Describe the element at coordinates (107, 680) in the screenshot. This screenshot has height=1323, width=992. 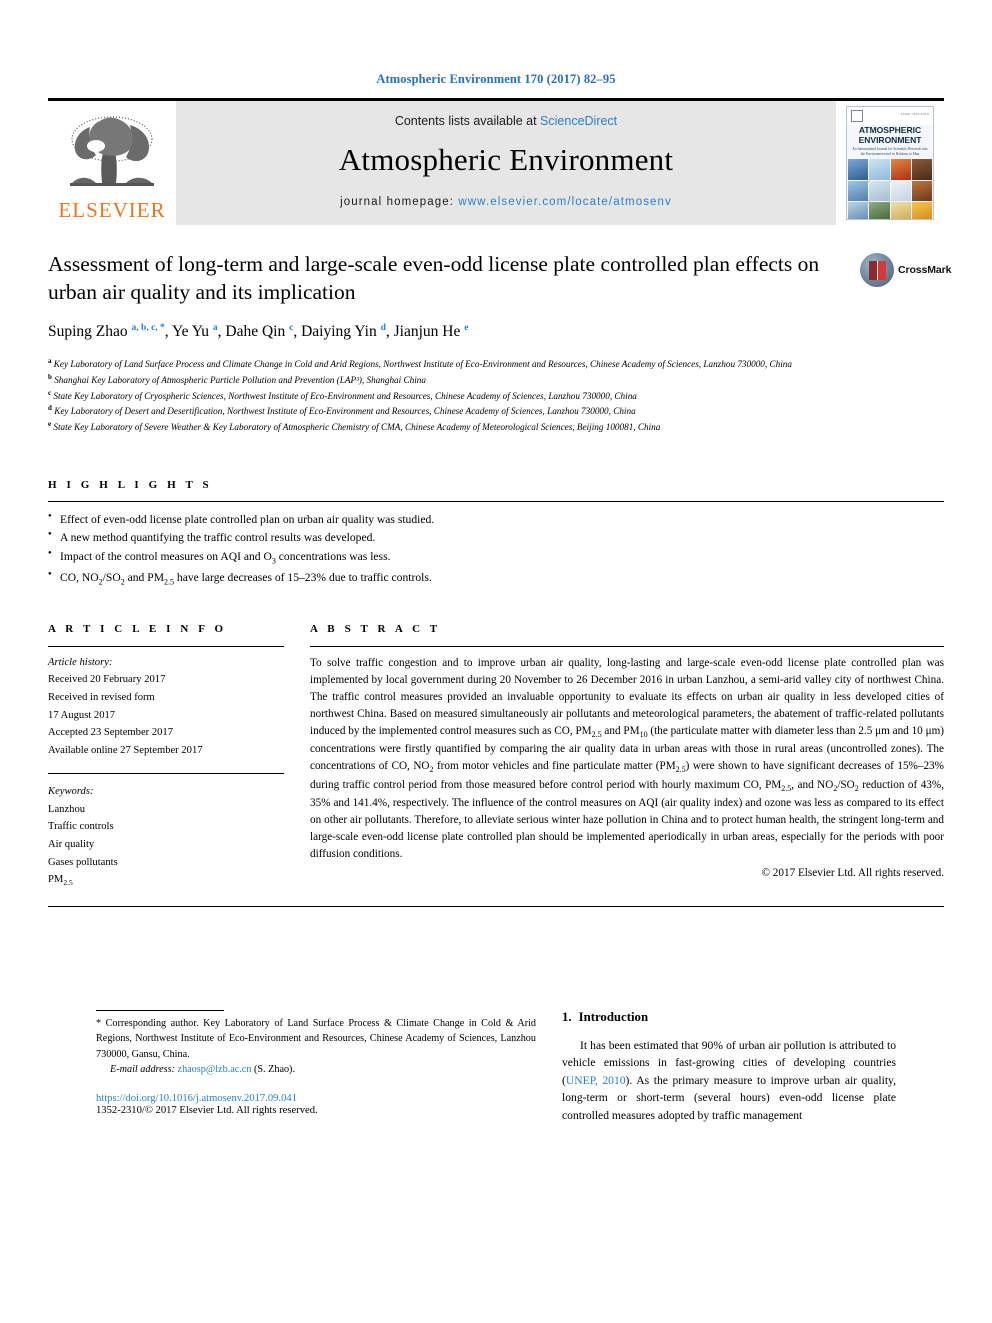
I see `article-history-item: Received 20 February 2017` at that location.